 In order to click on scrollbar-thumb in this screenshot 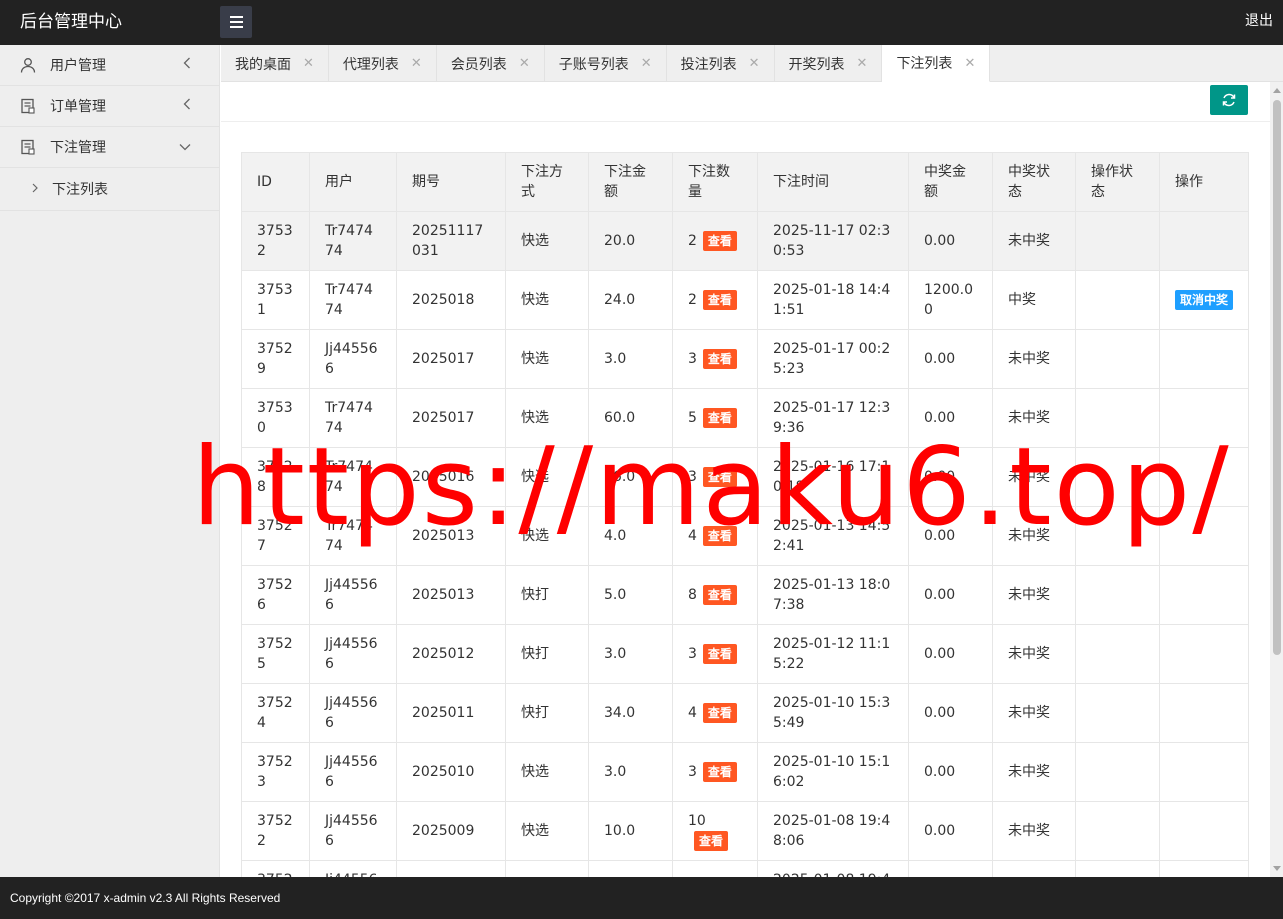, I will do `click(1277, 377)`.